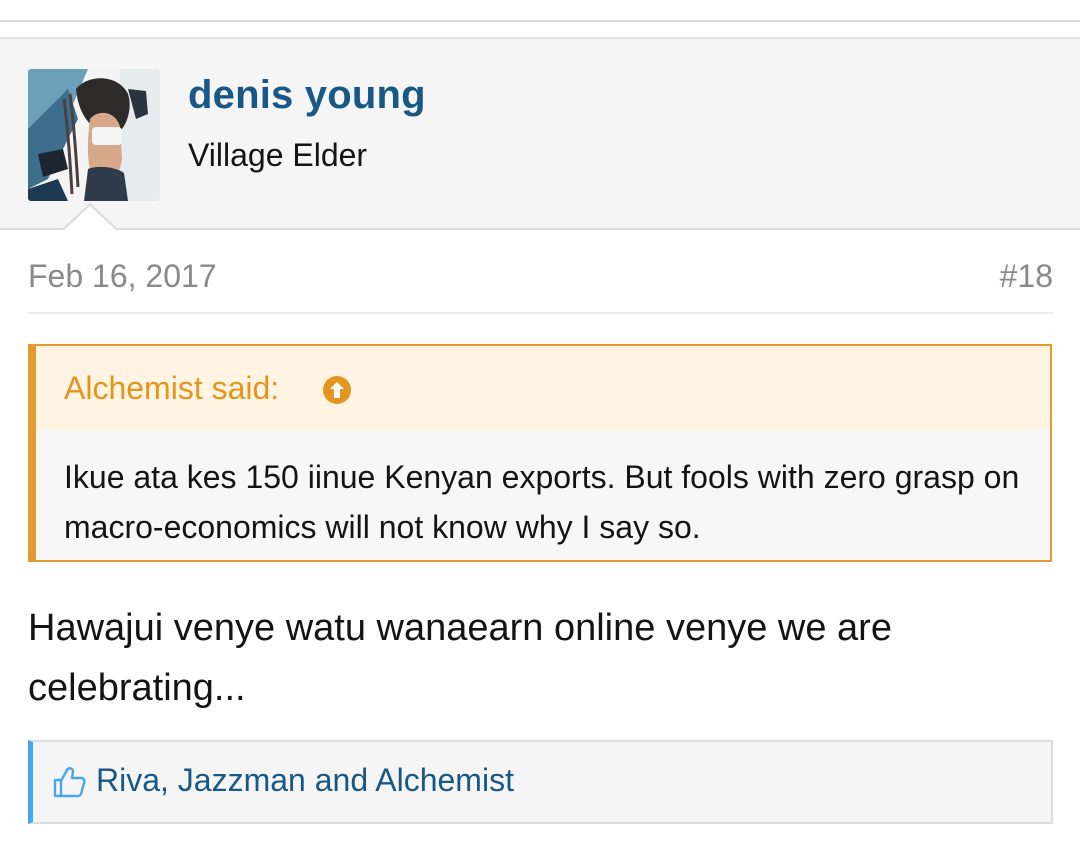  I want to click on spacer, so click(540, 29).